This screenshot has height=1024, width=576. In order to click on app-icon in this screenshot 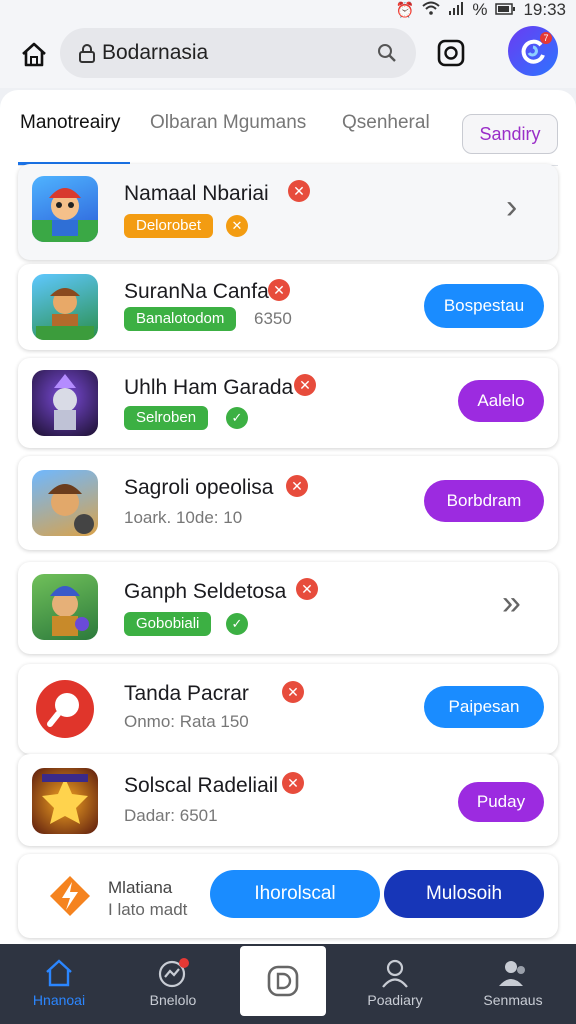, I will do `click(65, 709)`.